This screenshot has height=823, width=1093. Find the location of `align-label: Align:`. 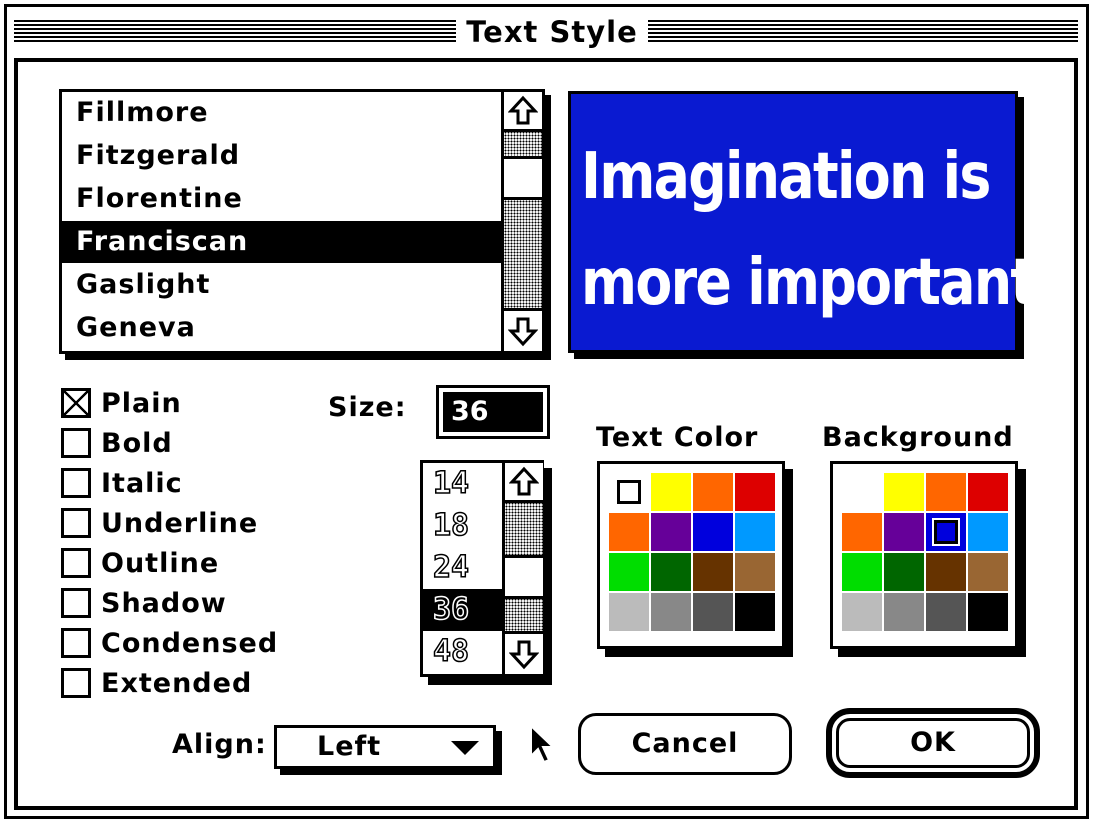

align-label: Align: is located at coordinates (219, 744).